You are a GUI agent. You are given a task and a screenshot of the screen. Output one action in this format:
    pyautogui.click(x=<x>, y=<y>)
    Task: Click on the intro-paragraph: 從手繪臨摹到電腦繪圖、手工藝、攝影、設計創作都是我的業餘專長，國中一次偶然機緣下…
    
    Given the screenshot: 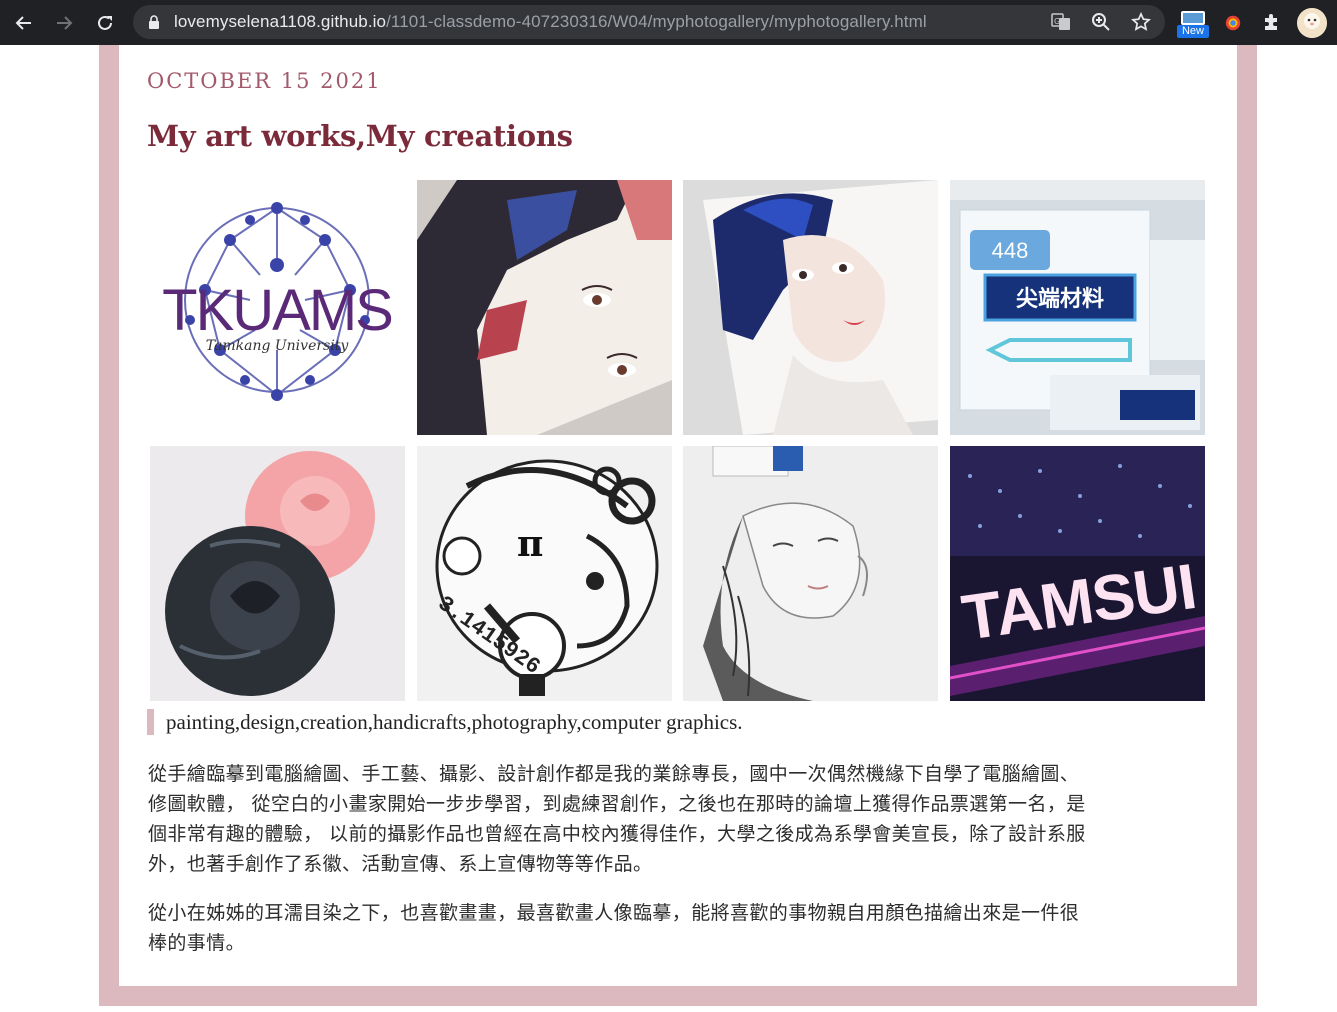 What is the action you would take?
    pyautogui.click(x=683, y=819)
    